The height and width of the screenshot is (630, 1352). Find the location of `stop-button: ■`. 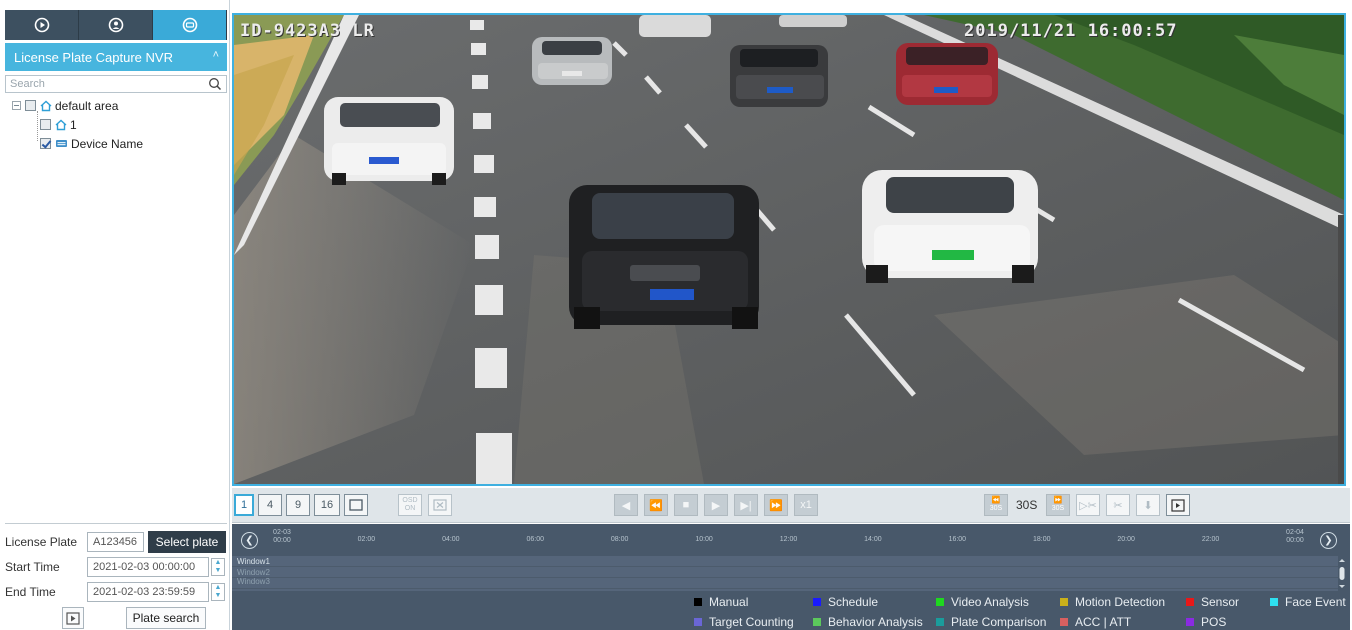

stop-button: ■ is located at coordinates (686, 505).